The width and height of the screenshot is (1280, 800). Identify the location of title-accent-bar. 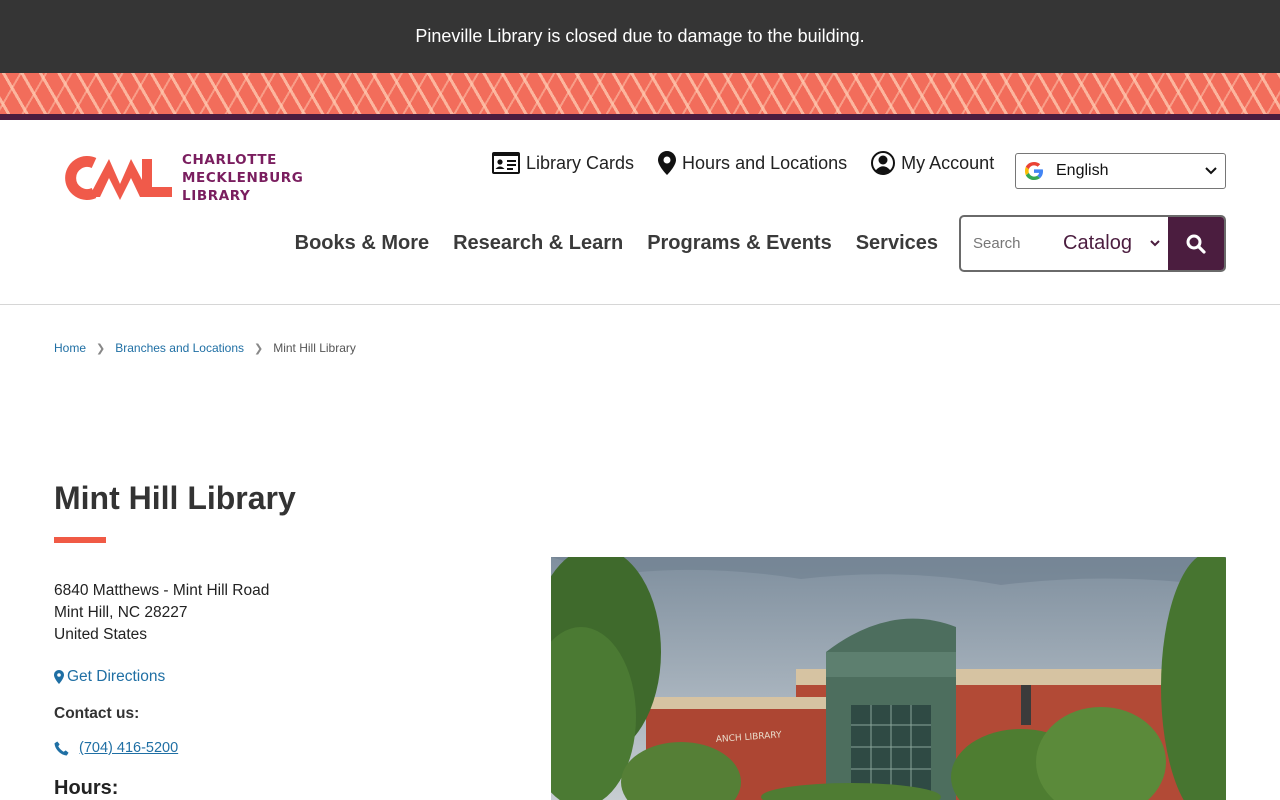
(80, 540).